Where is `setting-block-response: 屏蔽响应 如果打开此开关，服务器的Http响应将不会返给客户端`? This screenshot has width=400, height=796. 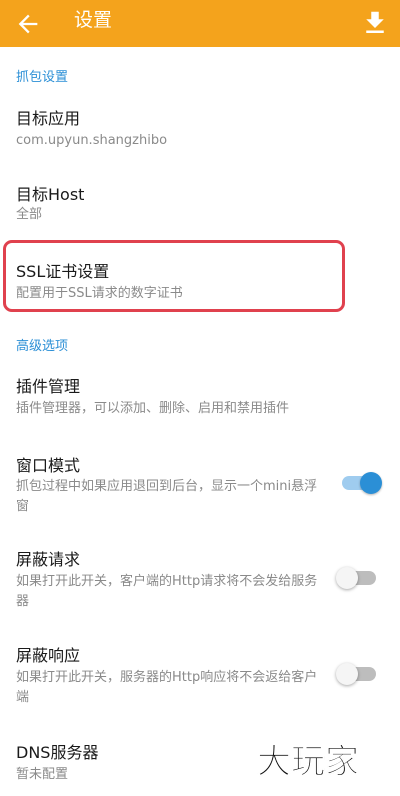 setting-block-response: 屏蔽响应 如果打开此开关，服务器的Http响应将不会返给客户端 is located at coordinates (200, 672).